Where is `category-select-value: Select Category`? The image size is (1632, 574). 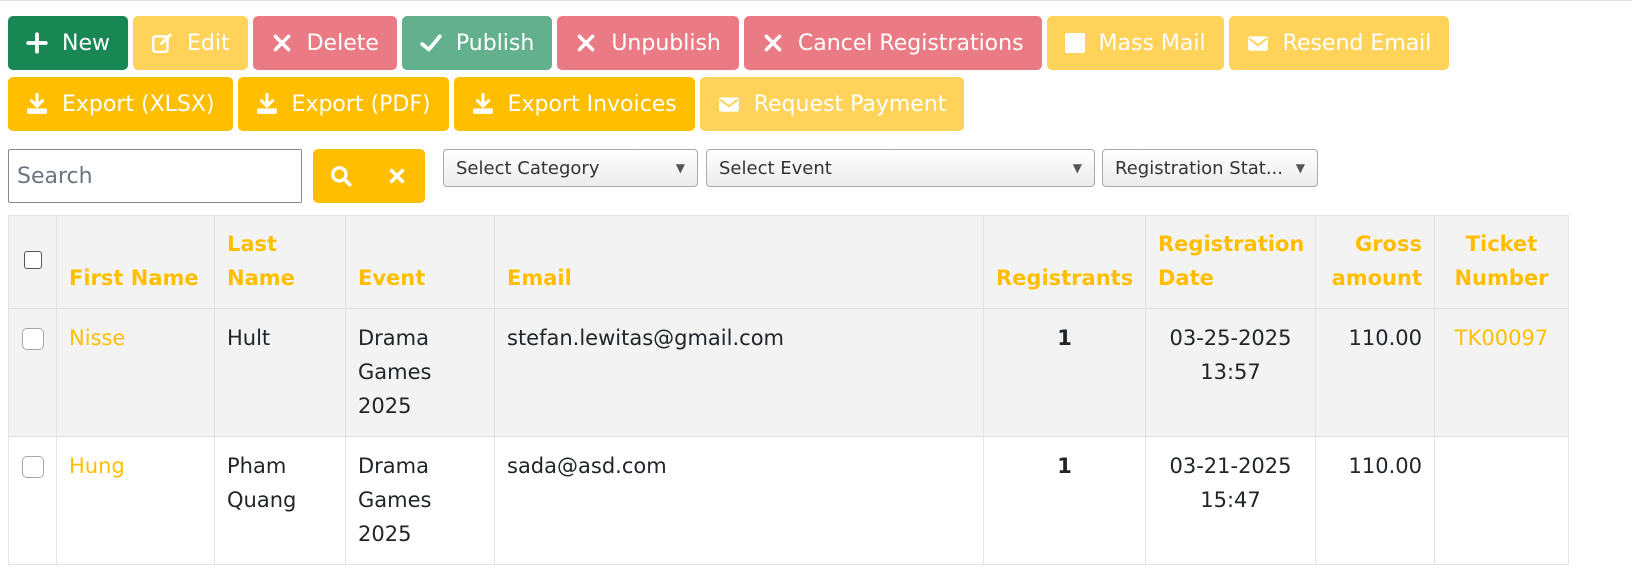 category-select-value: Select Category is located at coordinates (528, 168).